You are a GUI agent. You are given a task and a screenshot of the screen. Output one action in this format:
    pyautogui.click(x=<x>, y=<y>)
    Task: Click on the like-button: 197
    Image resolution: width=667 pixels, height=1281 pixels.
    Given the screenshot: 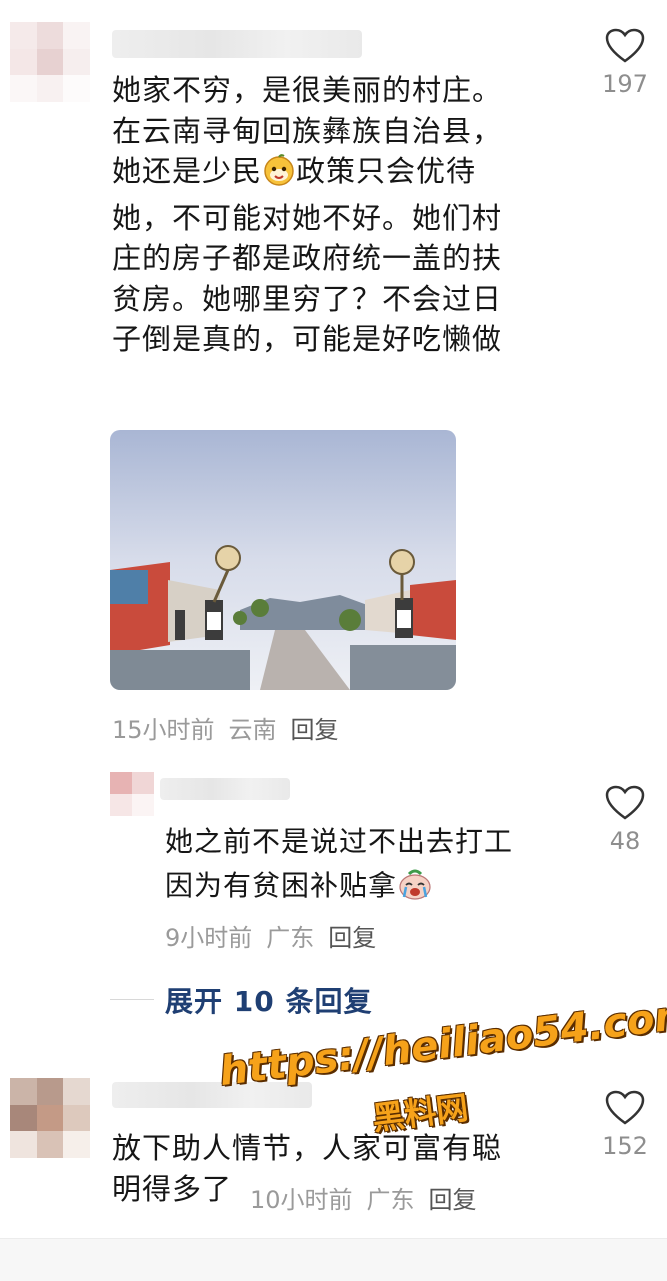 What is the action you would take?
    pyautogui.click(x=625, y=63)
    